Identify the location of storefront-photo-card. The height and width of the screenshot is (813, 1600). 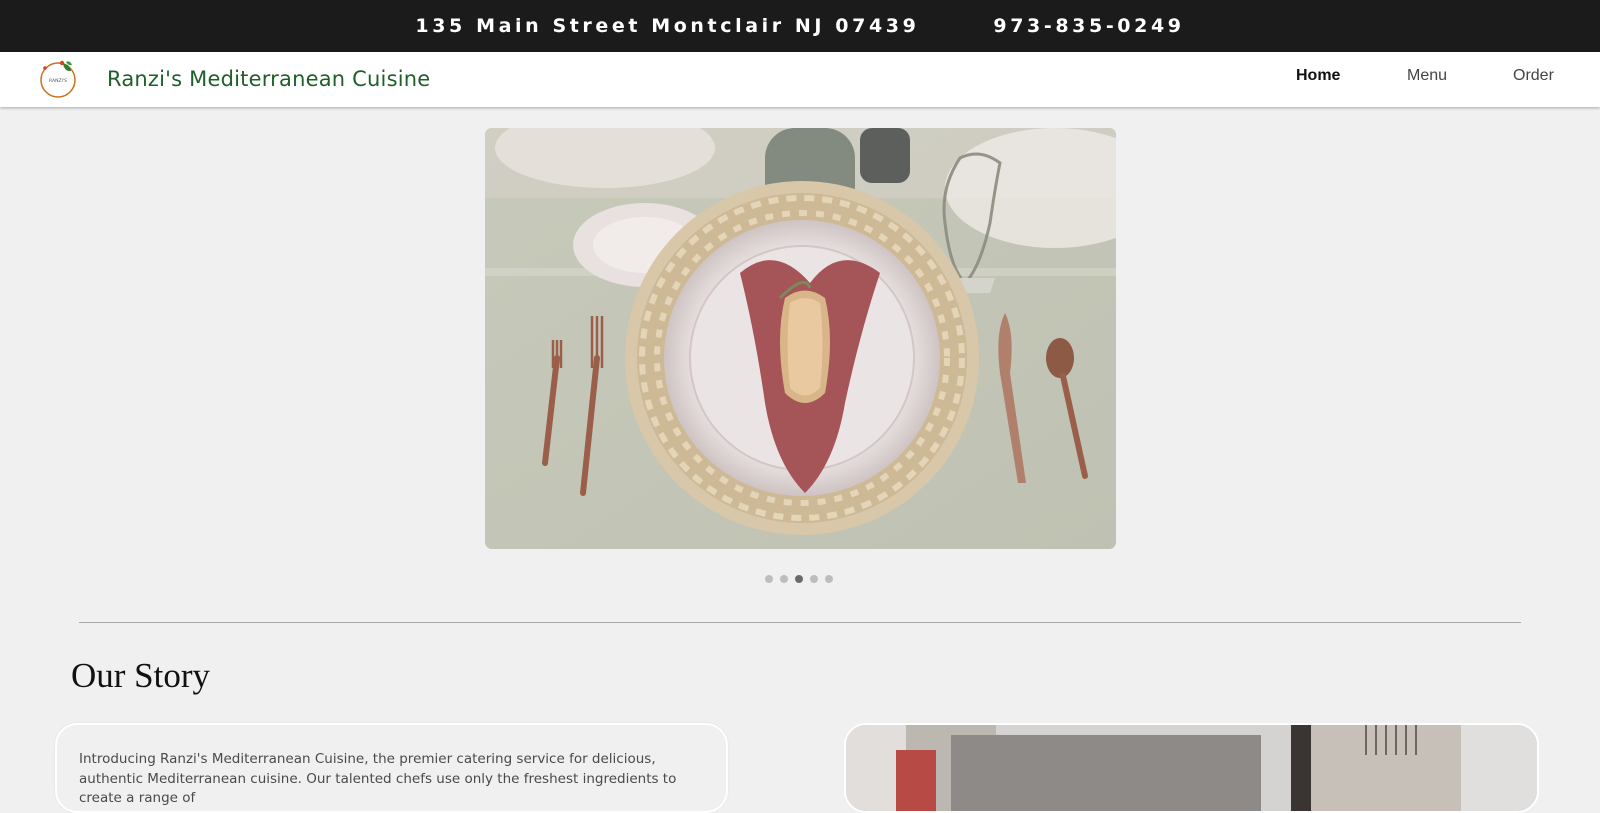
(1191, 768).